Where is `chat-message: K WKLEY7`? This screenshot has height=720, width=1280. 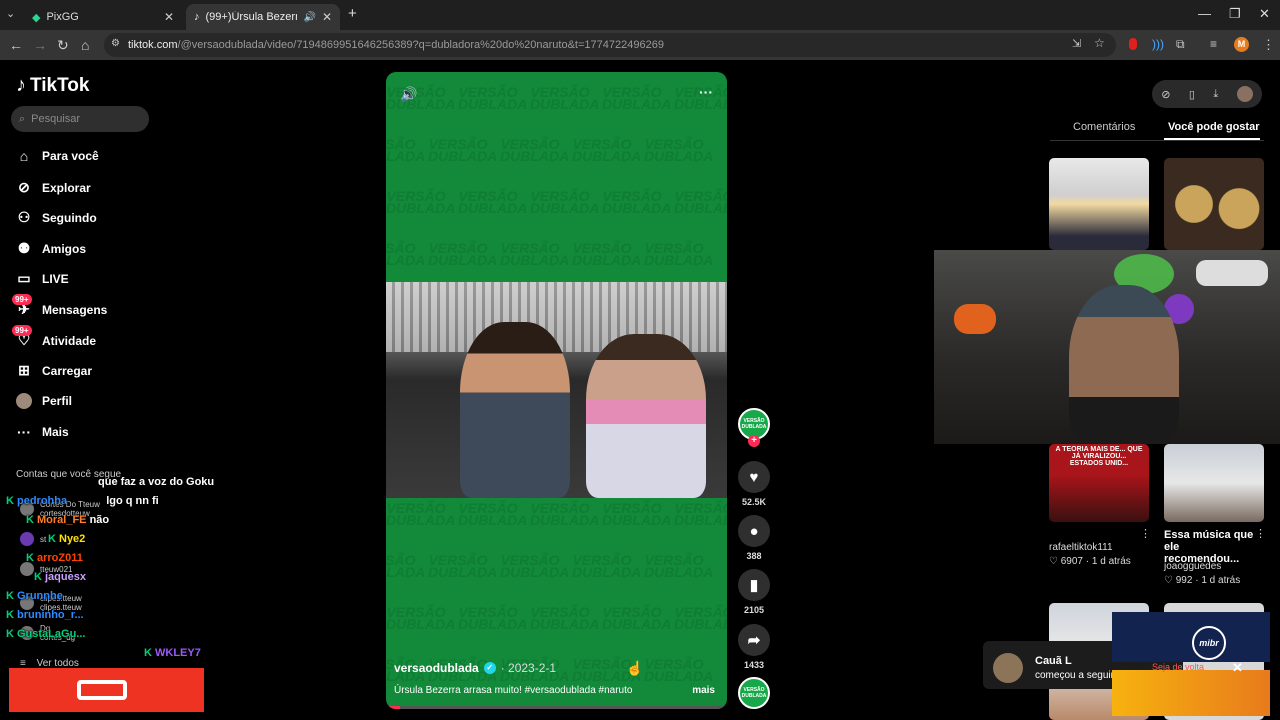 chat-message: K WKLEY7 is located at coordinates (172, 653).